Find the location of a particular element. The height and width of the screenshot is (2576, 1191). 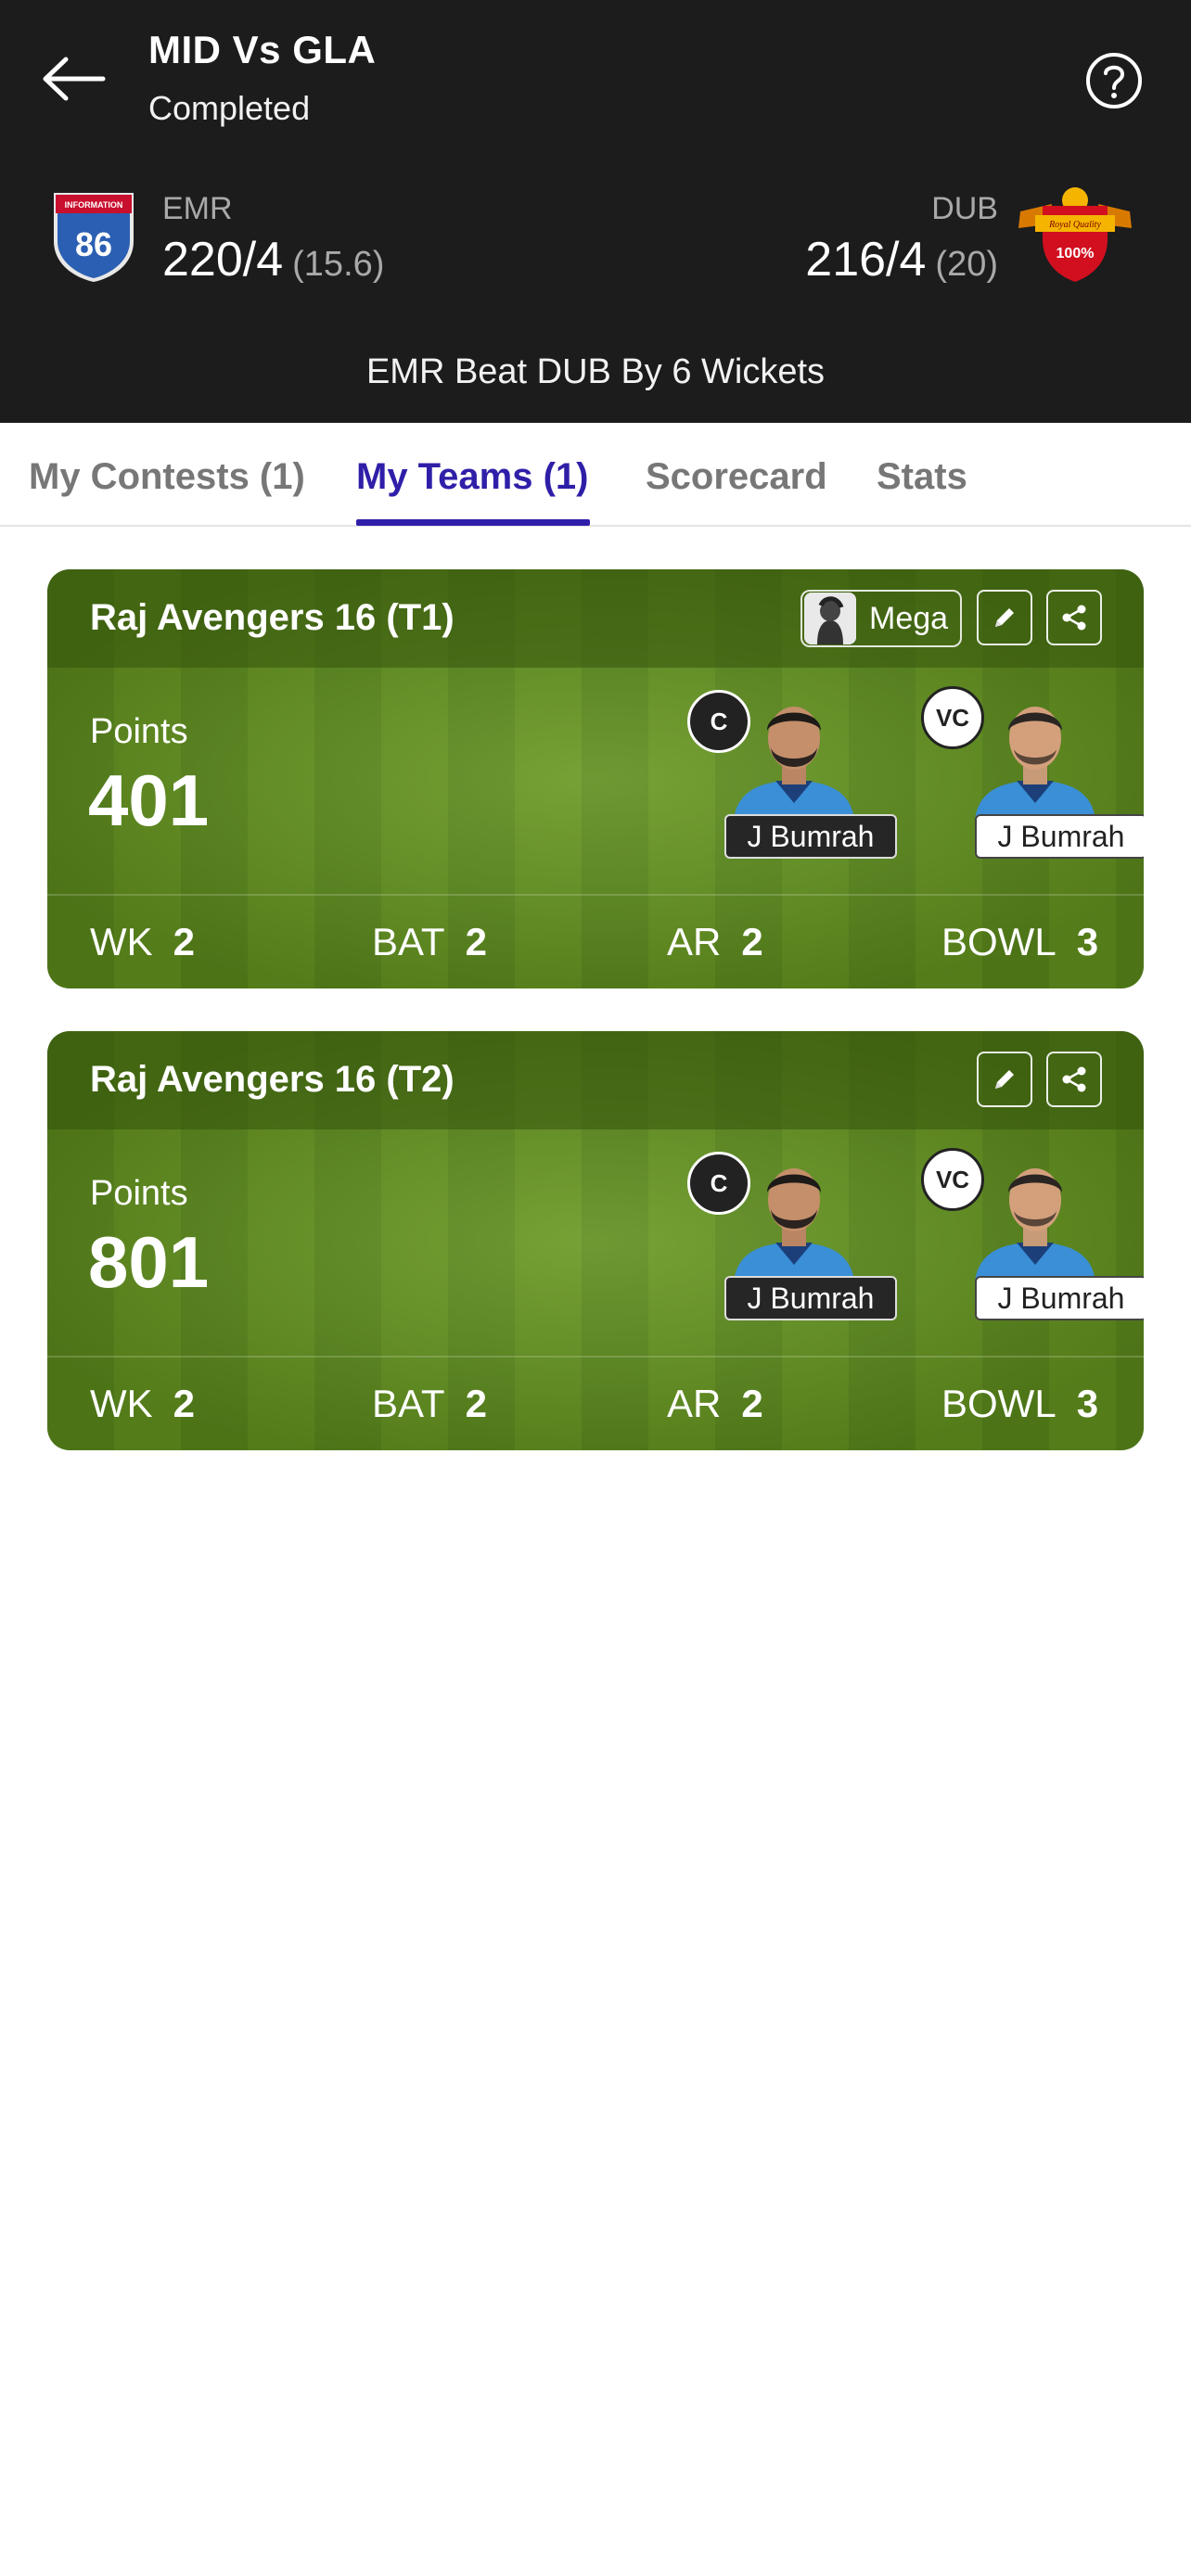

match-status: Completed is located at coordinates (229, 108).